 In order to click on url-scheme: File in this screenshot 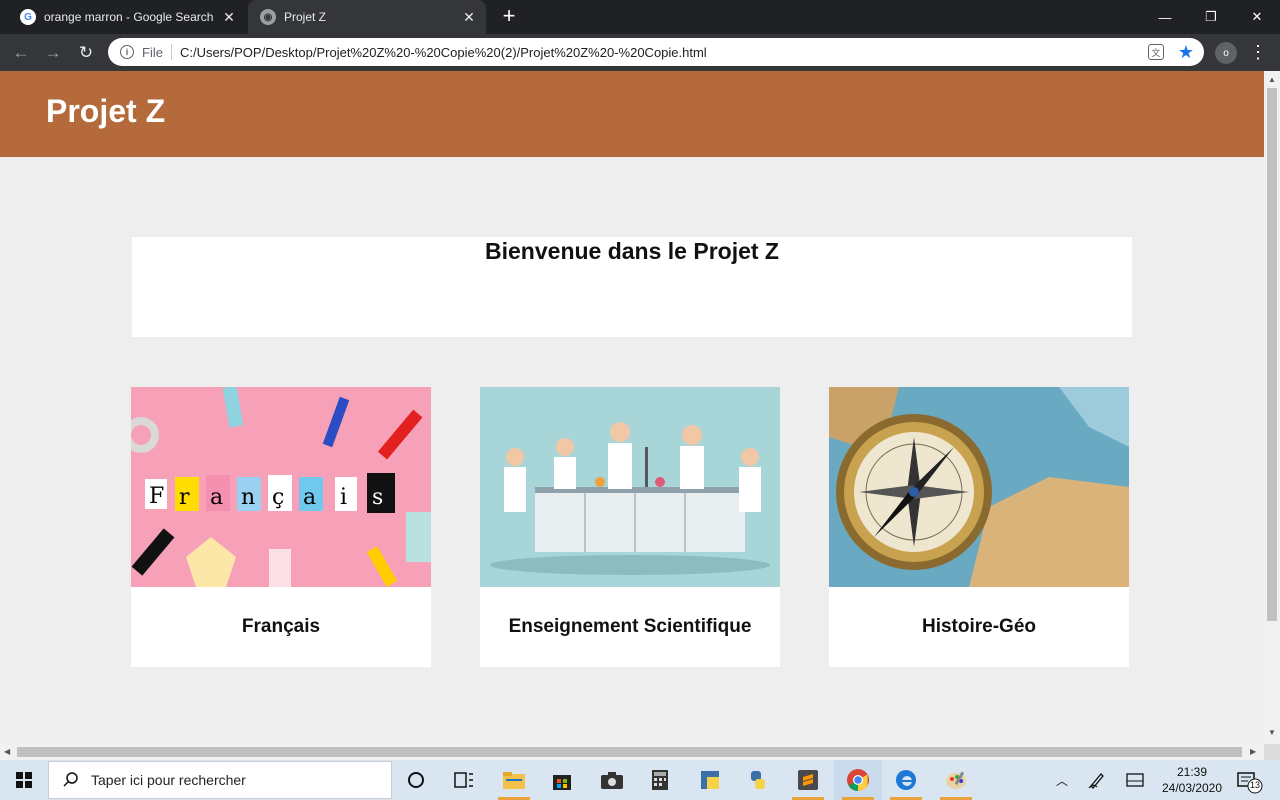, I will do `click(152, 52)`.